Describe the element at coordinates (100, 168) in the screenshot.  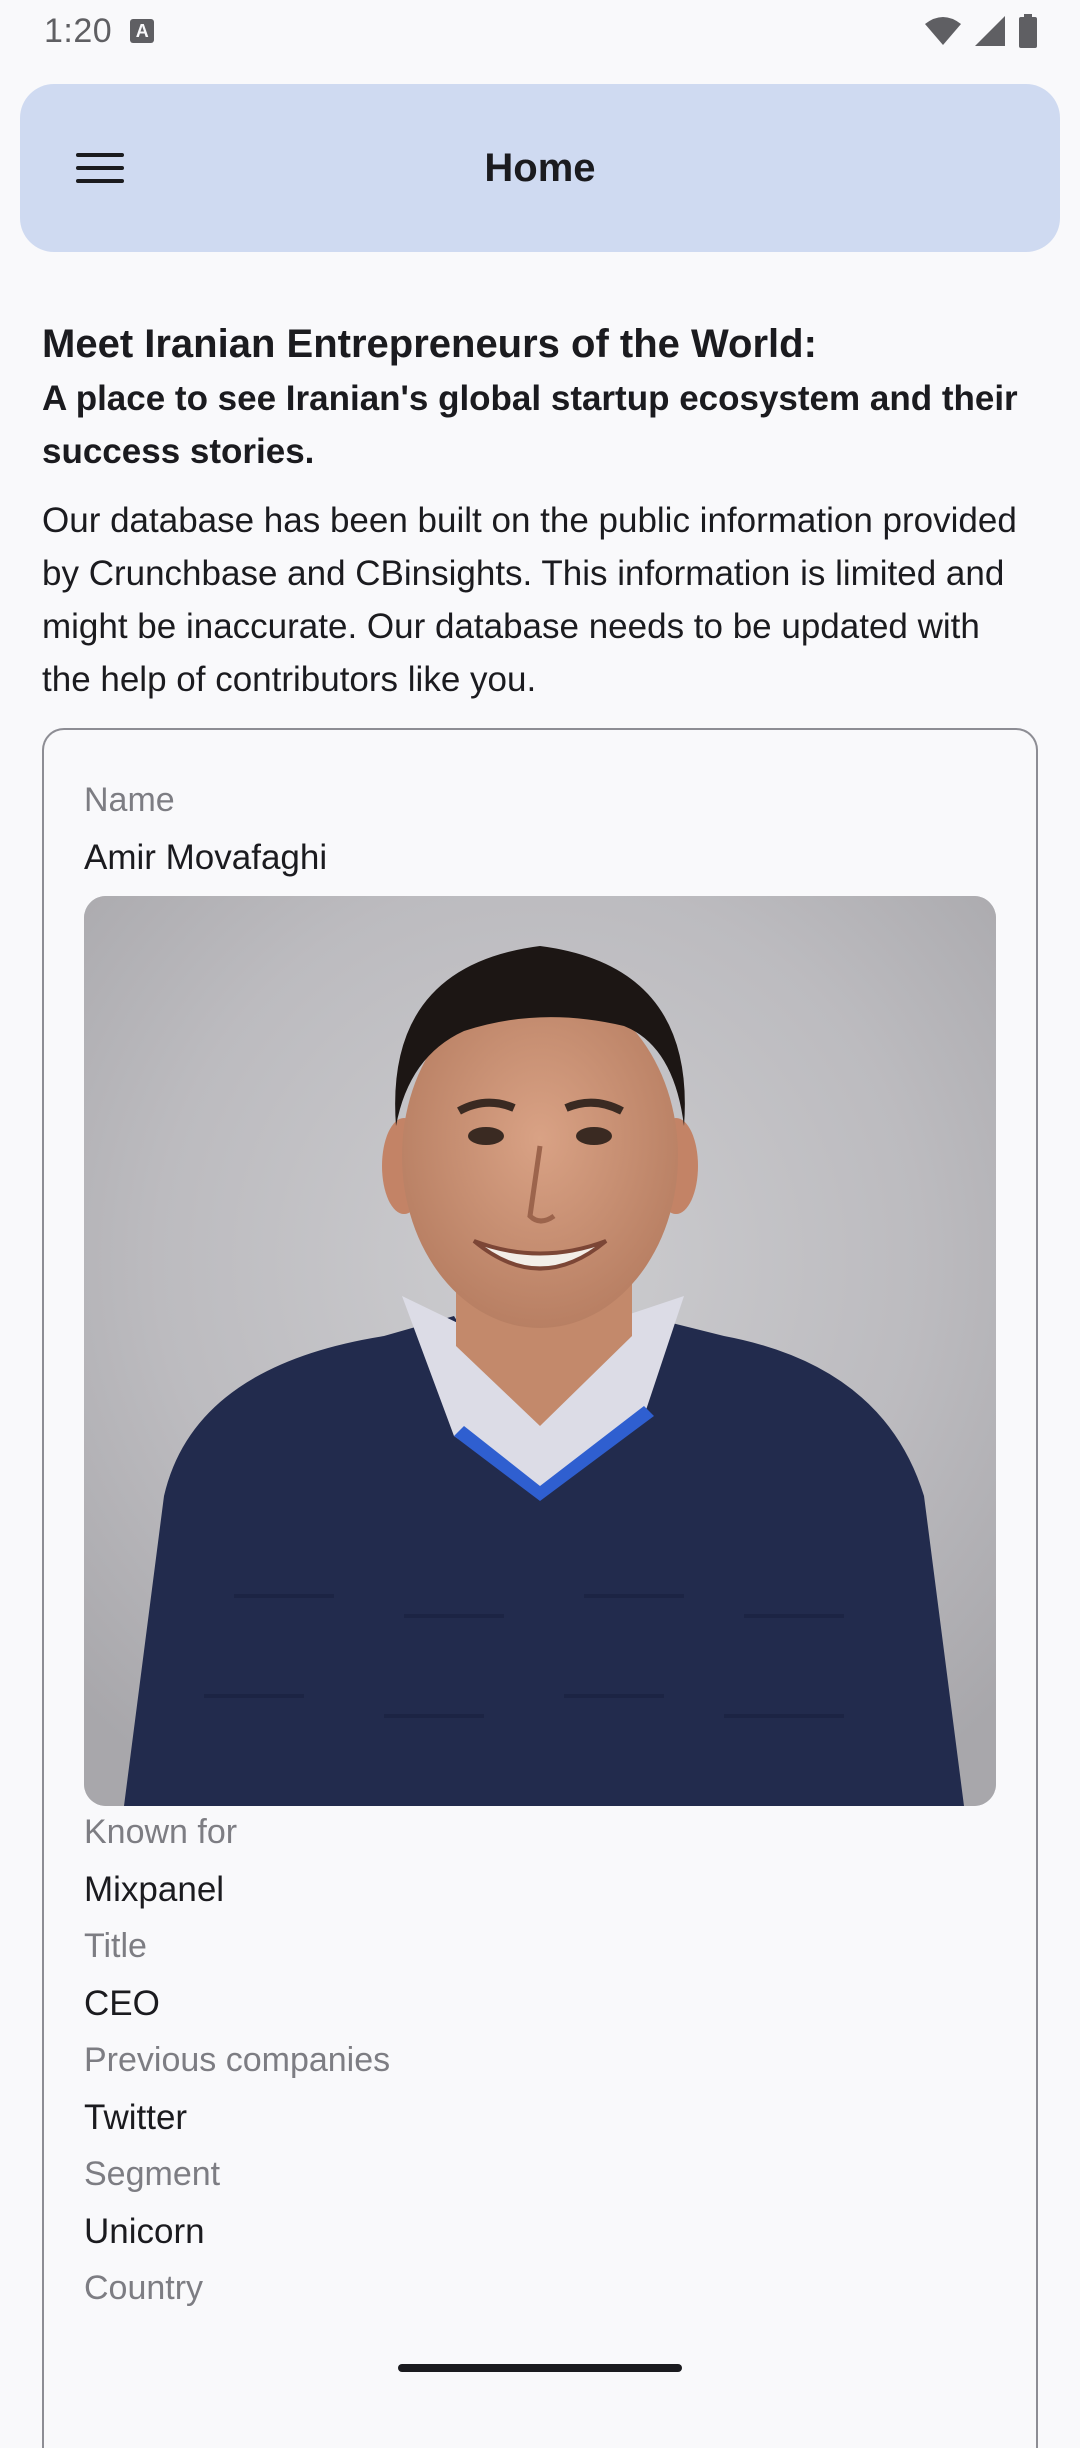
I see `hamburger-menu-icon` at that location.